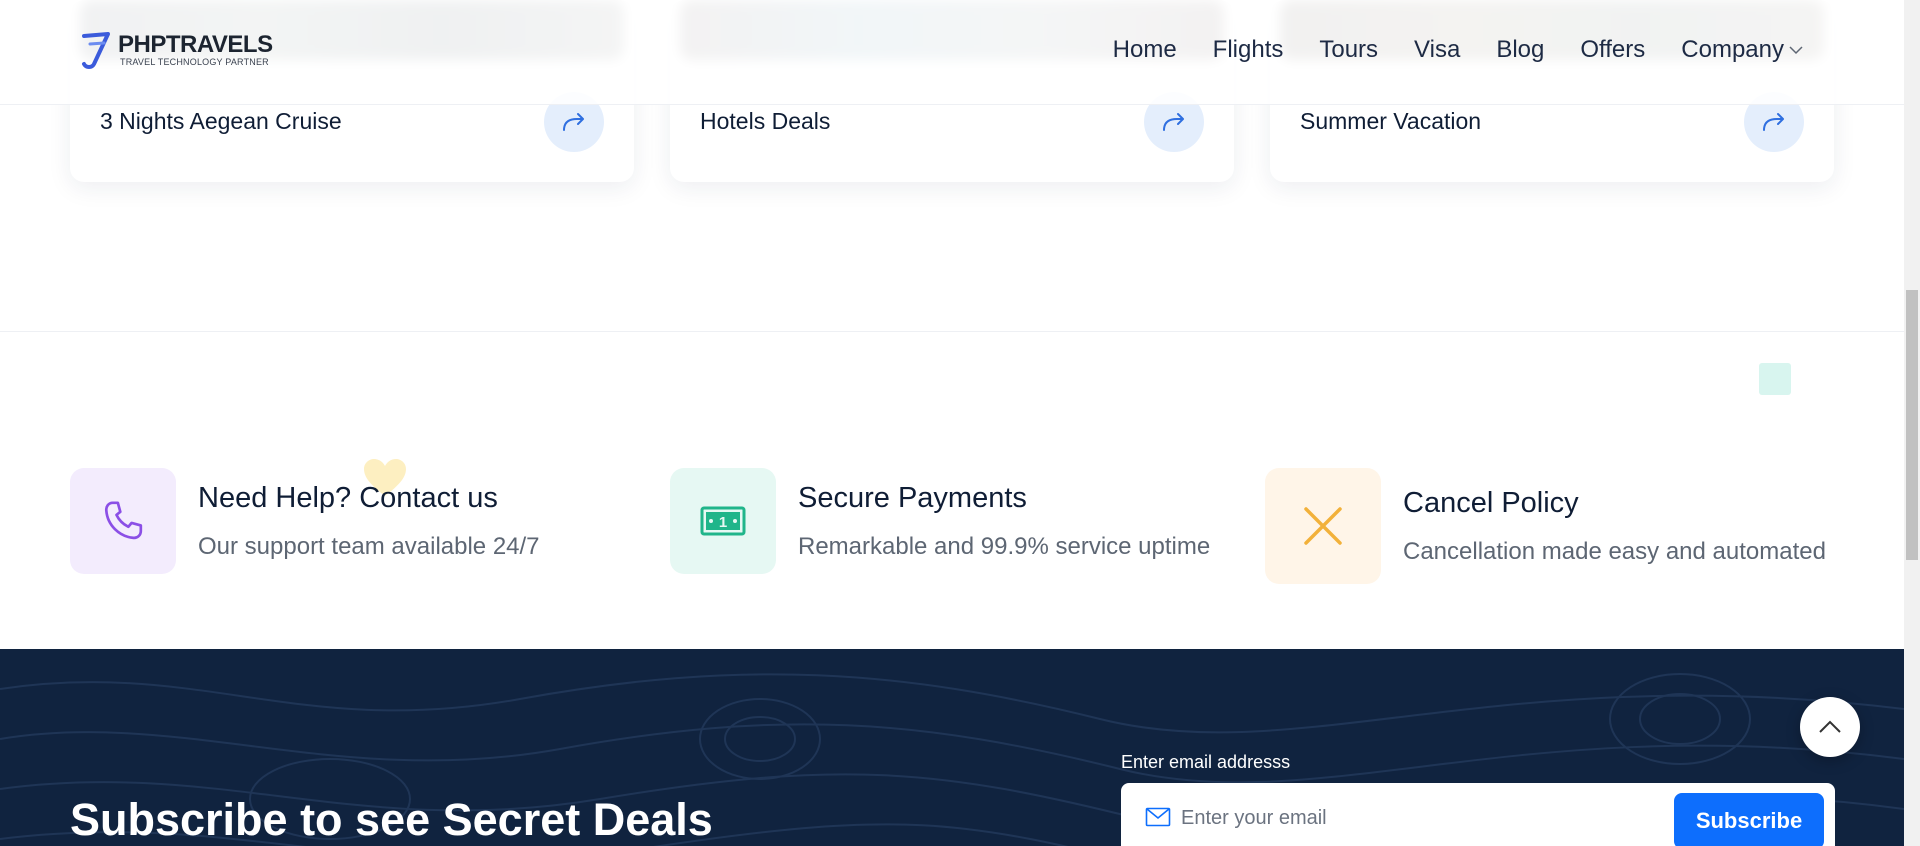 The image size is (1920, 846). Describe the element at coordinates (391, 819) in the screenshot. I see `subscribe-title: Subscribe to see Secret Deals` at that location.